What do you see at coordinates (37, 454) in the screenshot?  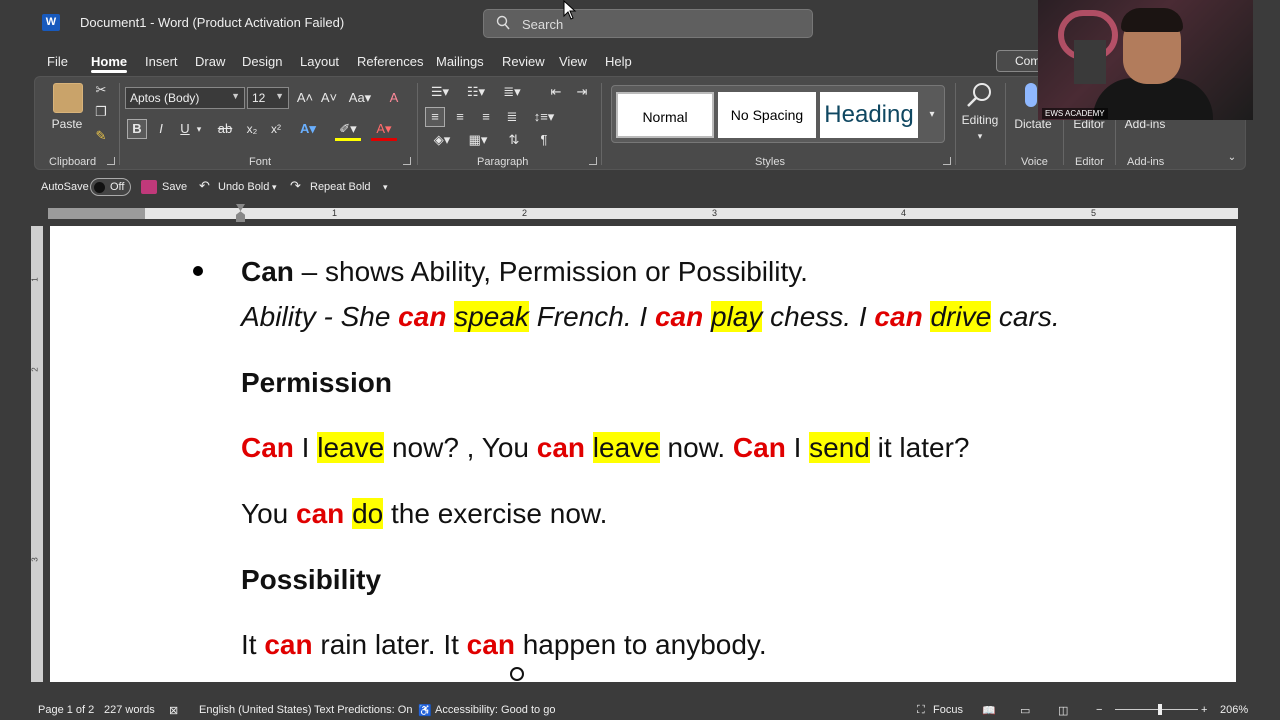 I see `vertical-ruler` at bounding box center [37, 454].